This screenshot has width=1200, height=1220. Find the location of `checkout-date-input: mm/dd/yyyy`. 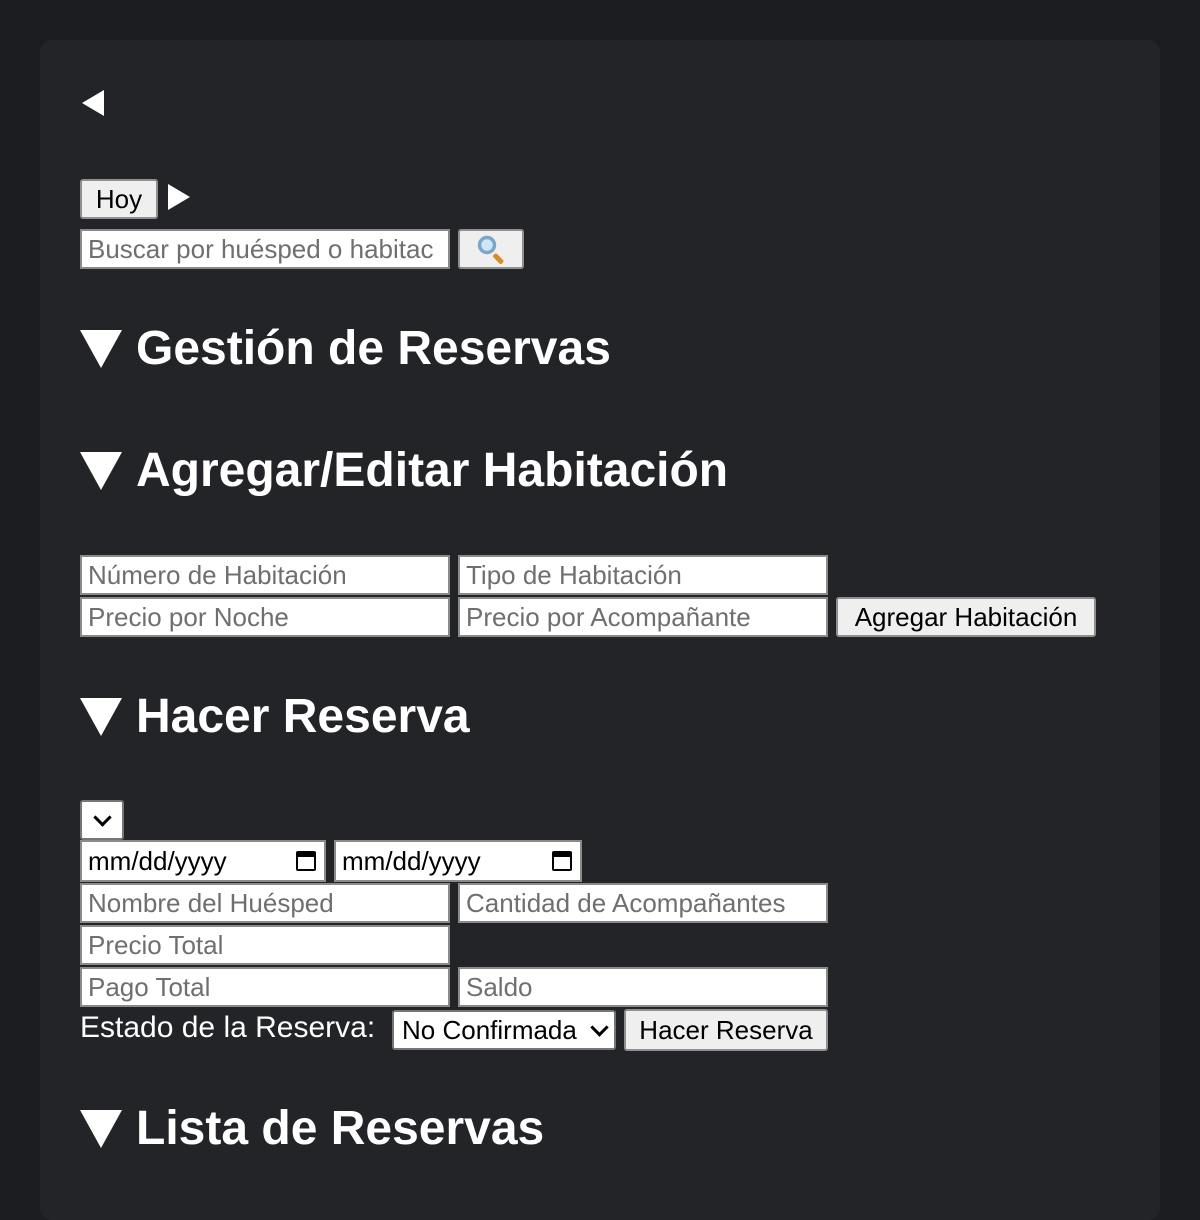

checkout-date-input: mm/dd/yyyy is located at coordinates (458, 861).